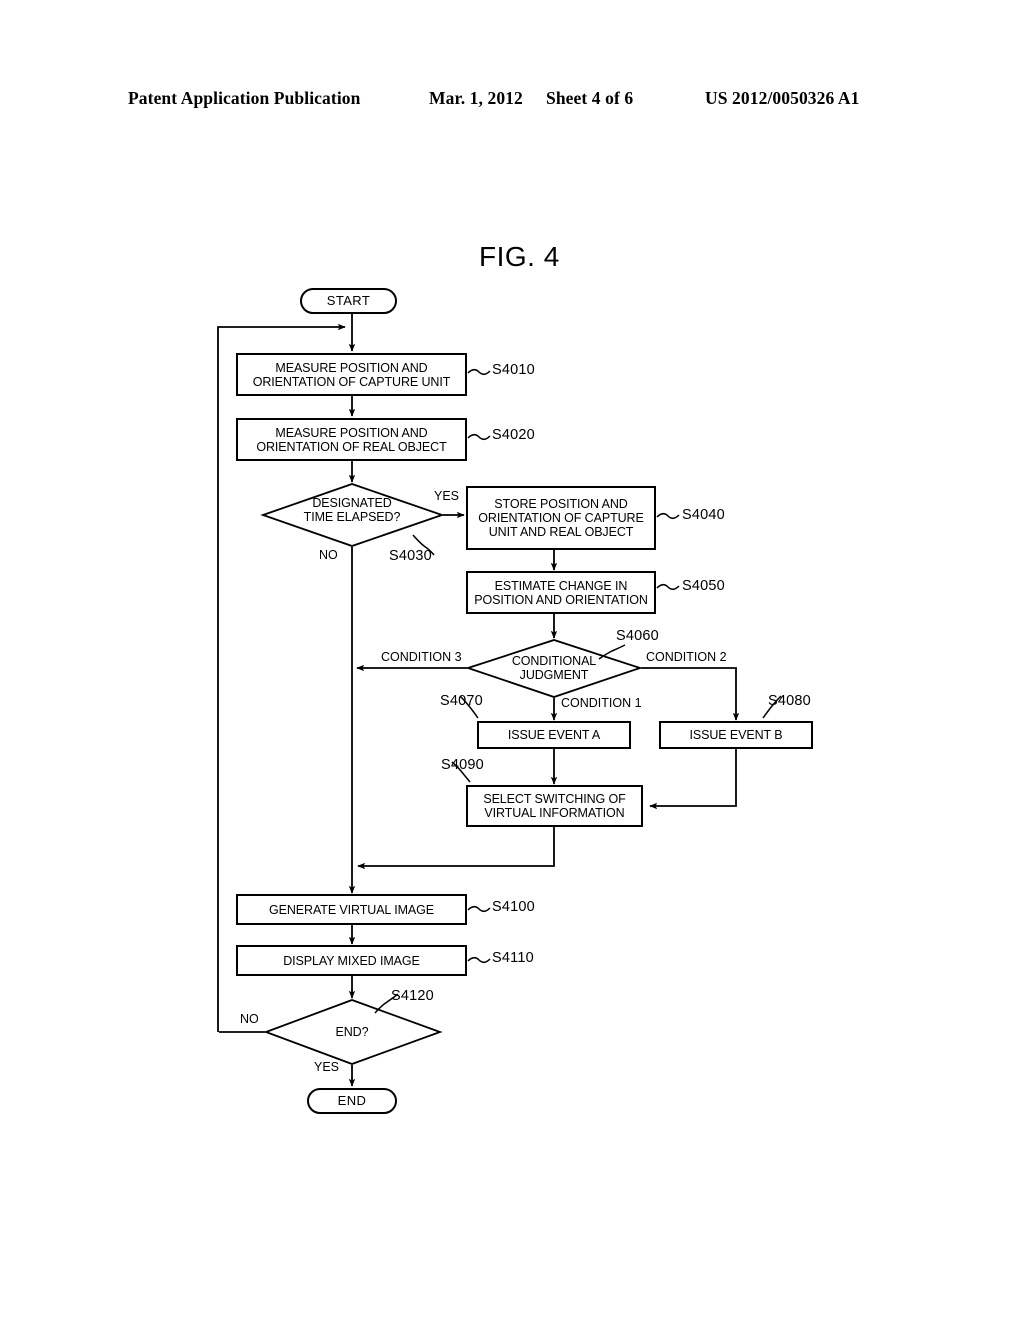 Image resolution: width=1024 pixels, height=1320 pixels. What do you see at coordinates (249, 1019) in the screenshot?
I see `edge-label-no-s4120: NO` at bounding box center [249, 1019].